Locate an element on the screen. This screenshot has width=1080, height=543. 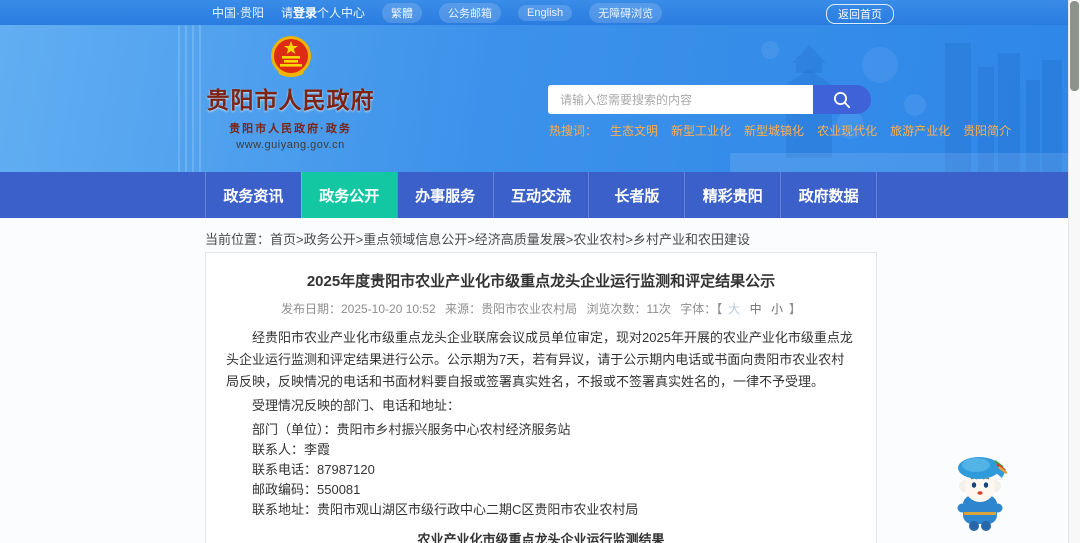
nav-tab-zhangzheban: 长者版 is located at coordinates (636, 195).